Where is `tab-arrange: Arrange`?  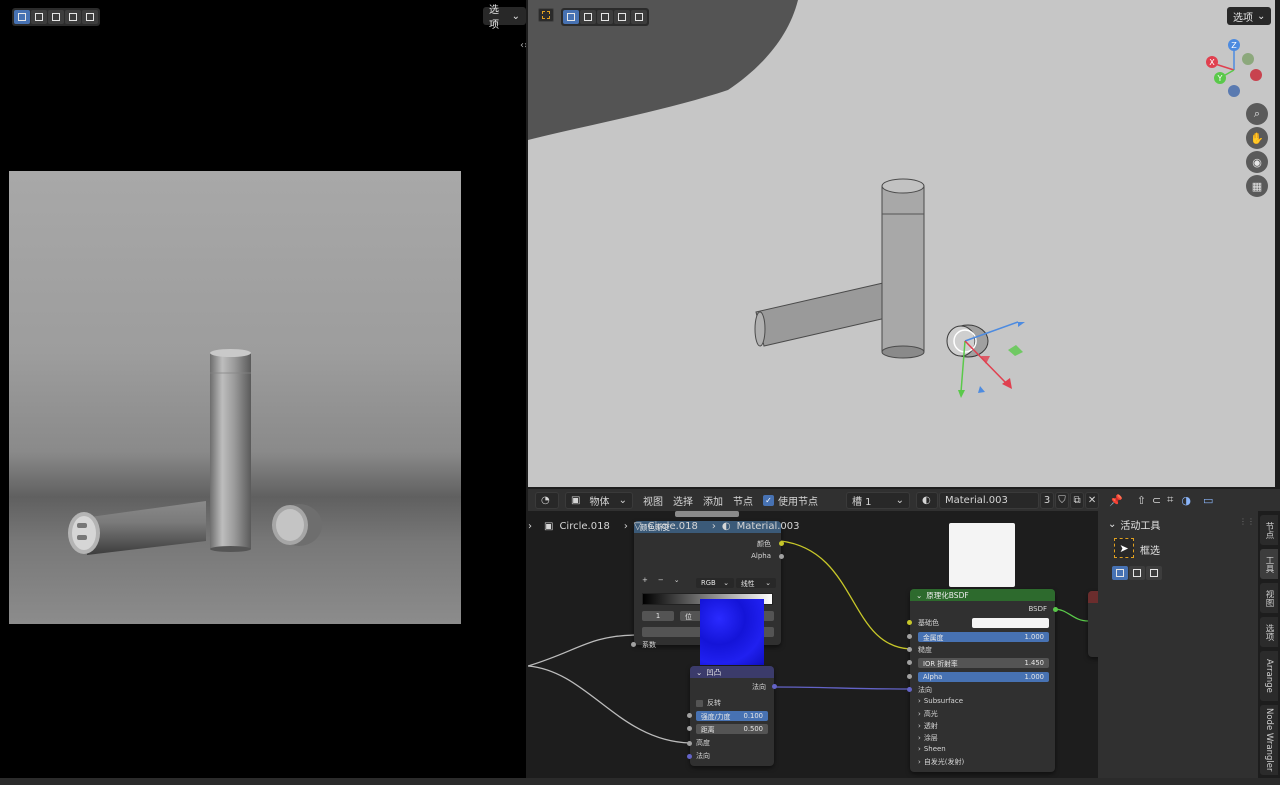 tab-arrange: Arrange is located at coordinates (1269, 676).